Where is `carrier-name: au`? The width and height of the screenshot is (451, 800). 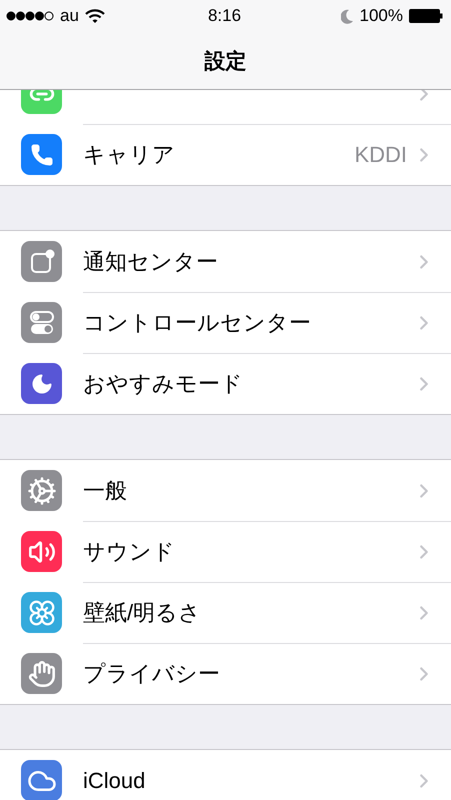
carrier-name: au is located at coordinates (69, 16).